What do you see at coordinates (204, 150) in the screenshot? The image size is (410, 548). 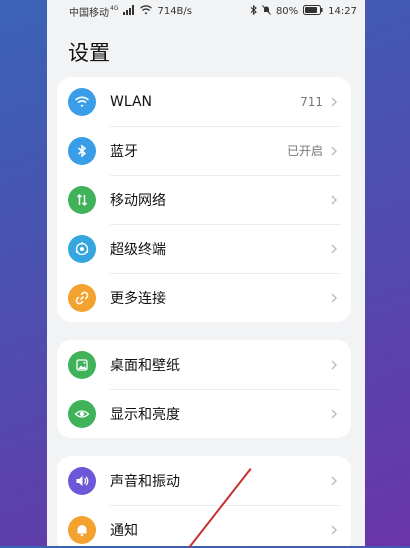 I see `row-bluetooth: 蓝牙 已开启` at bounding box center [204, 150].